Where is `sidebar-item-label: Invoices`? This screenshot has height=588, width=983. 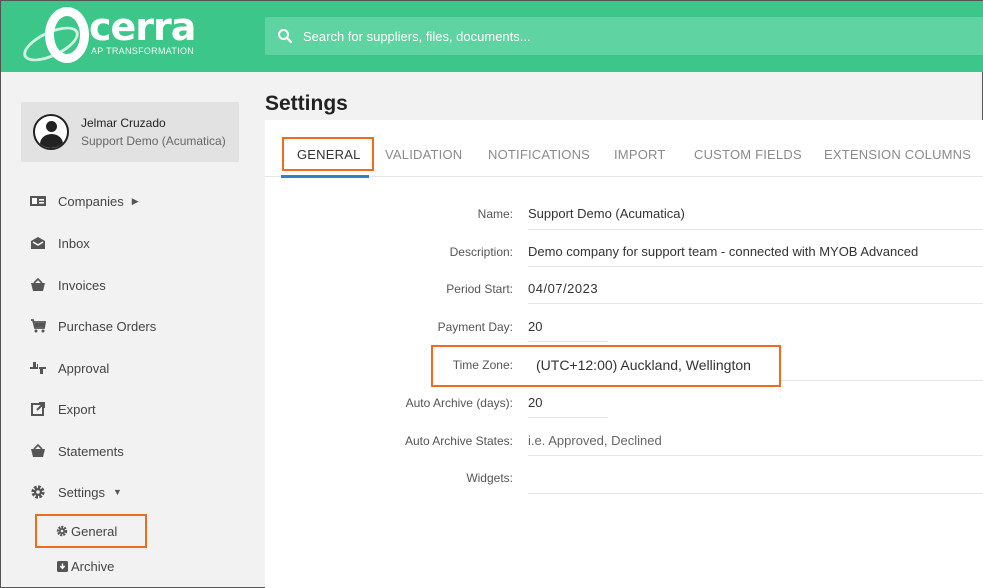
sidebar-item-label: Invoices is located at coordinates (82, 285).